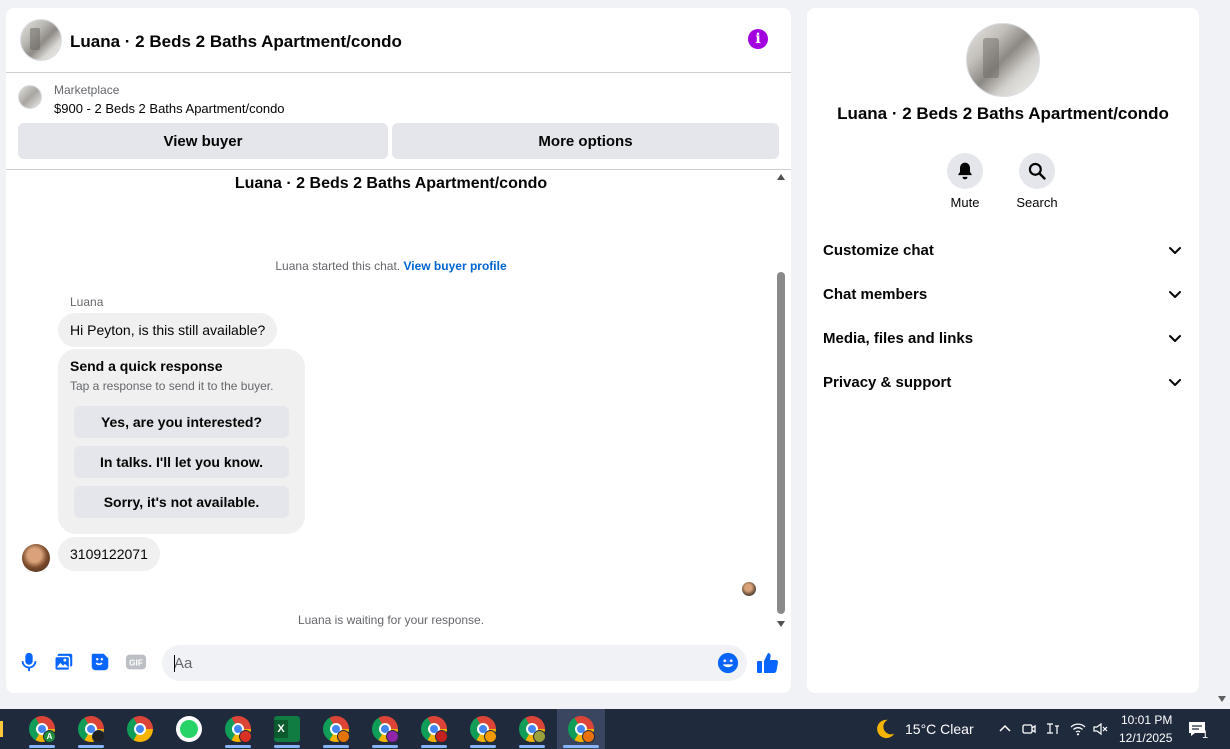 This screenshot has height=749, width=1230. I want to click on message-scrollbar, so click(781, 401).